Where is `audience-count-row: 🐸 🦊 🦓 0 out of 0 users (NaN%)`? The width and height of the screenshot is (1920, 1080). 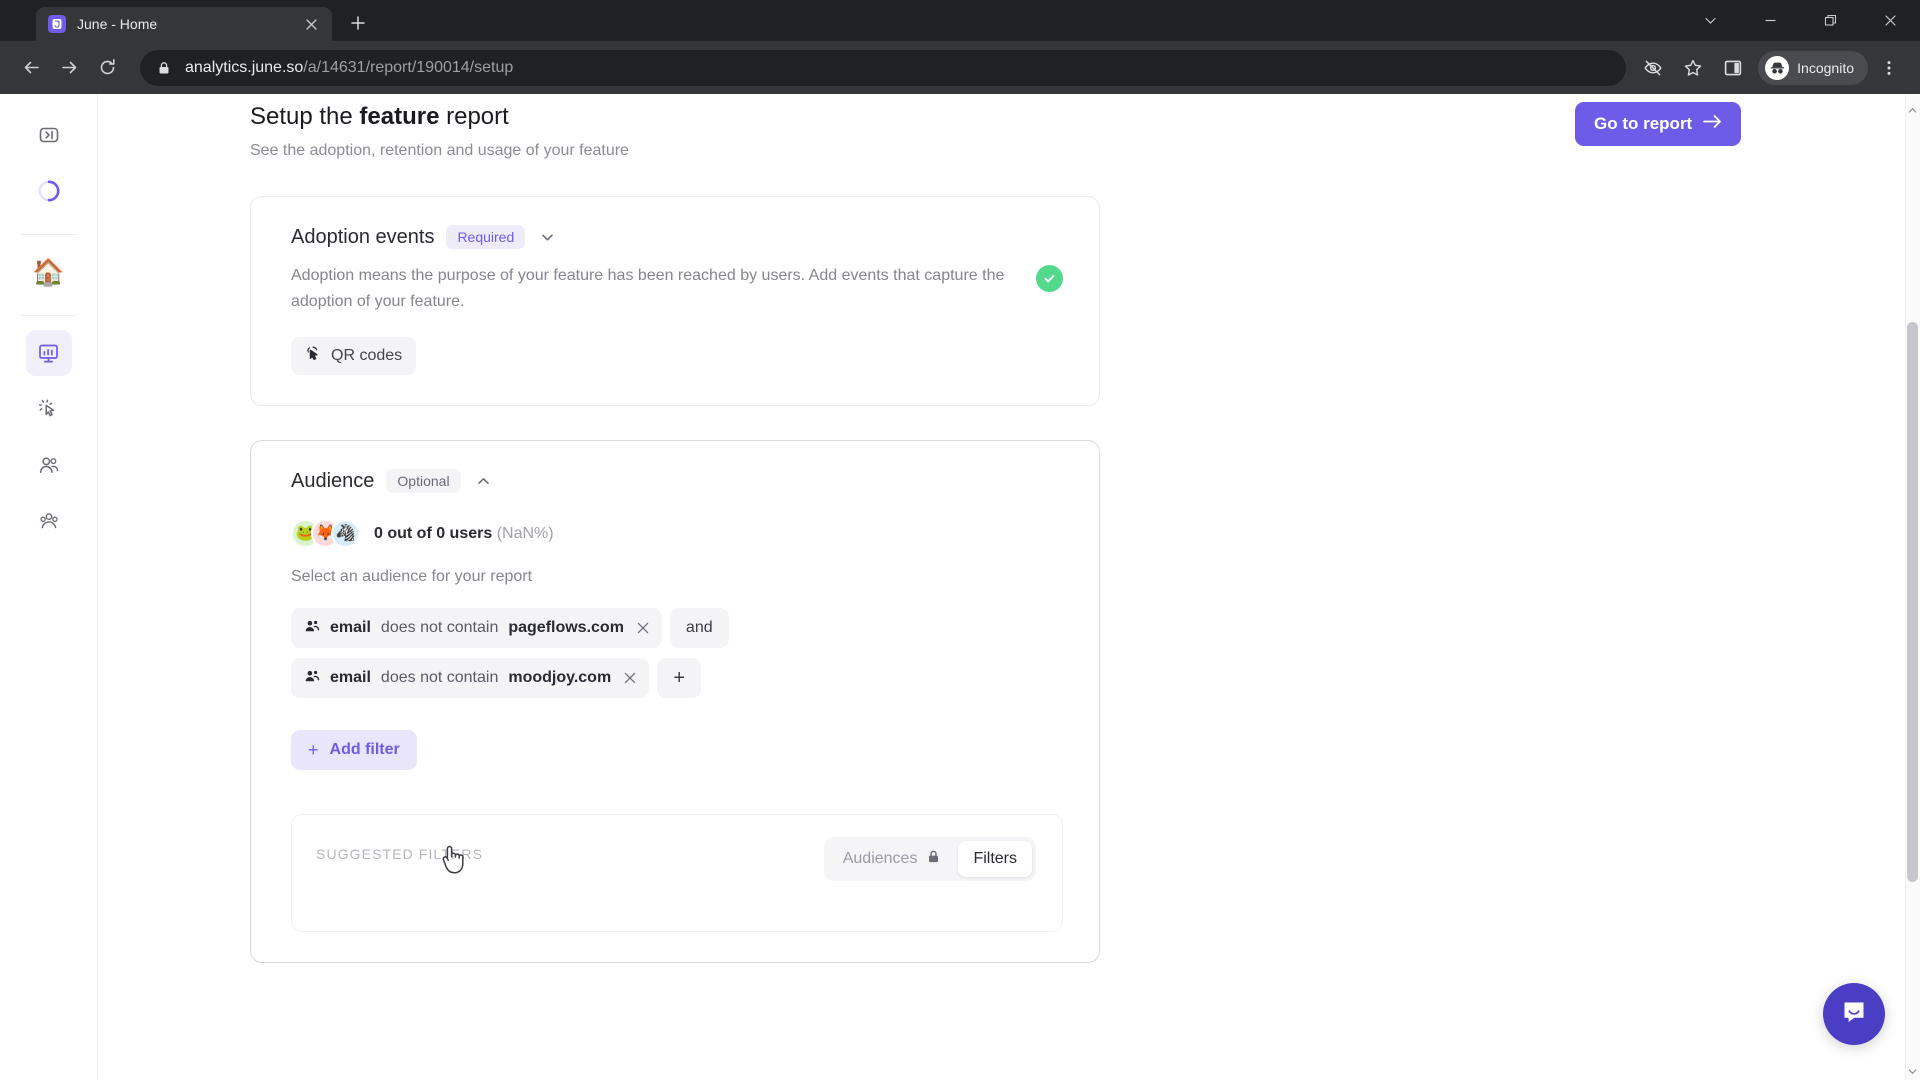
audience-count-row: 🐸 🦊 🦓 0 out of 0 users (NaN%) is located at coordinates (677, 533).